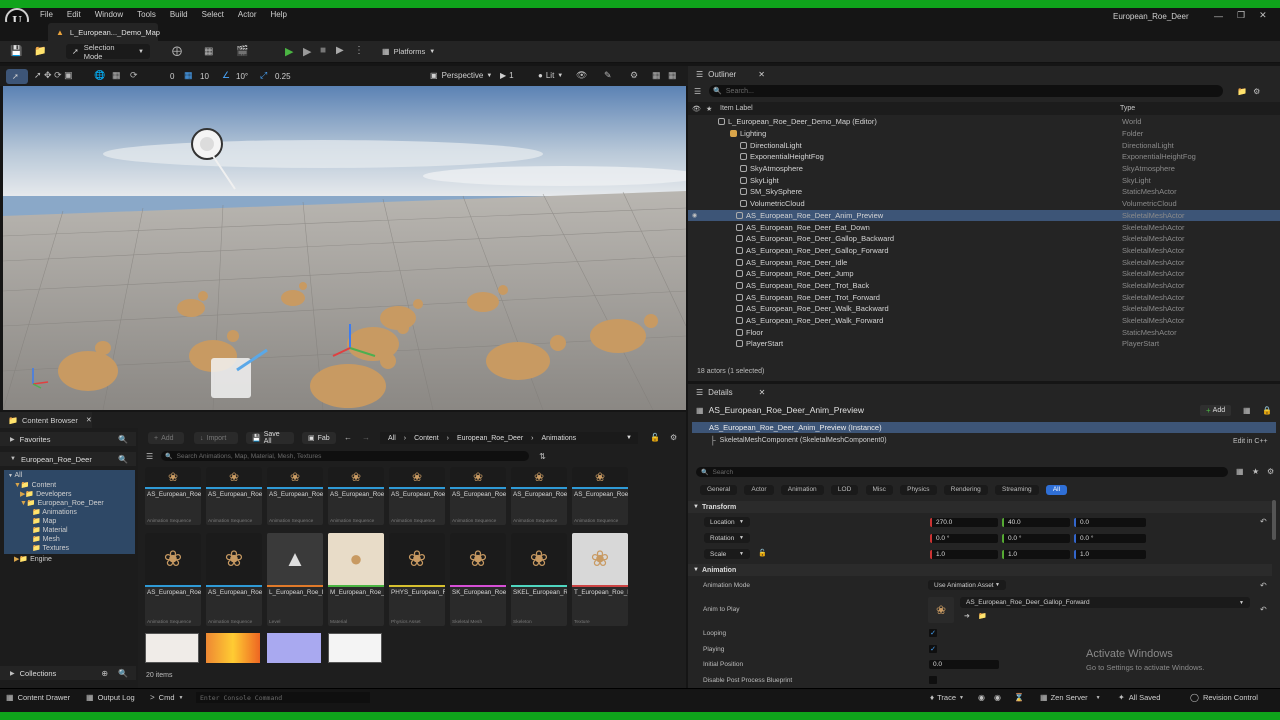 The width and height of the screenshot is (1280, 720). What do you see at coordinates (478, 579) in the screenshot?
I see `asset-tile: ❀ SK_European_Roe_Deer Skeletal Mesh` at bounding box center [478, 579].